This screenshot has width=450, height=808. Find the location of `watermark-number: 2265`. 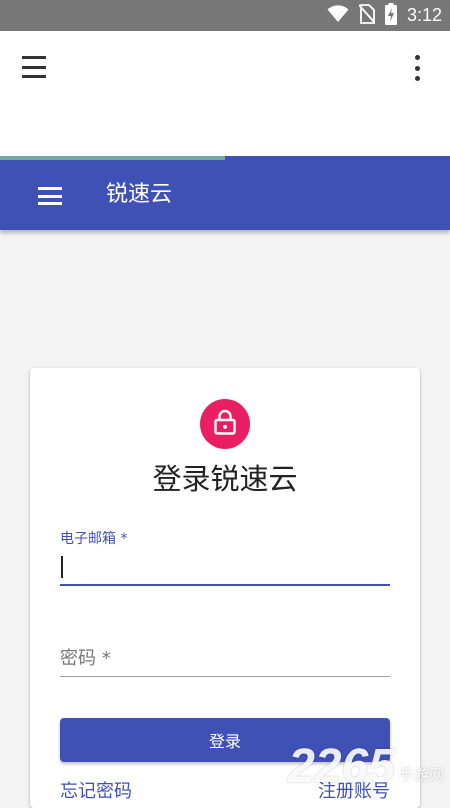

watermark-number: 2265 is located at coordinates (341, 766).